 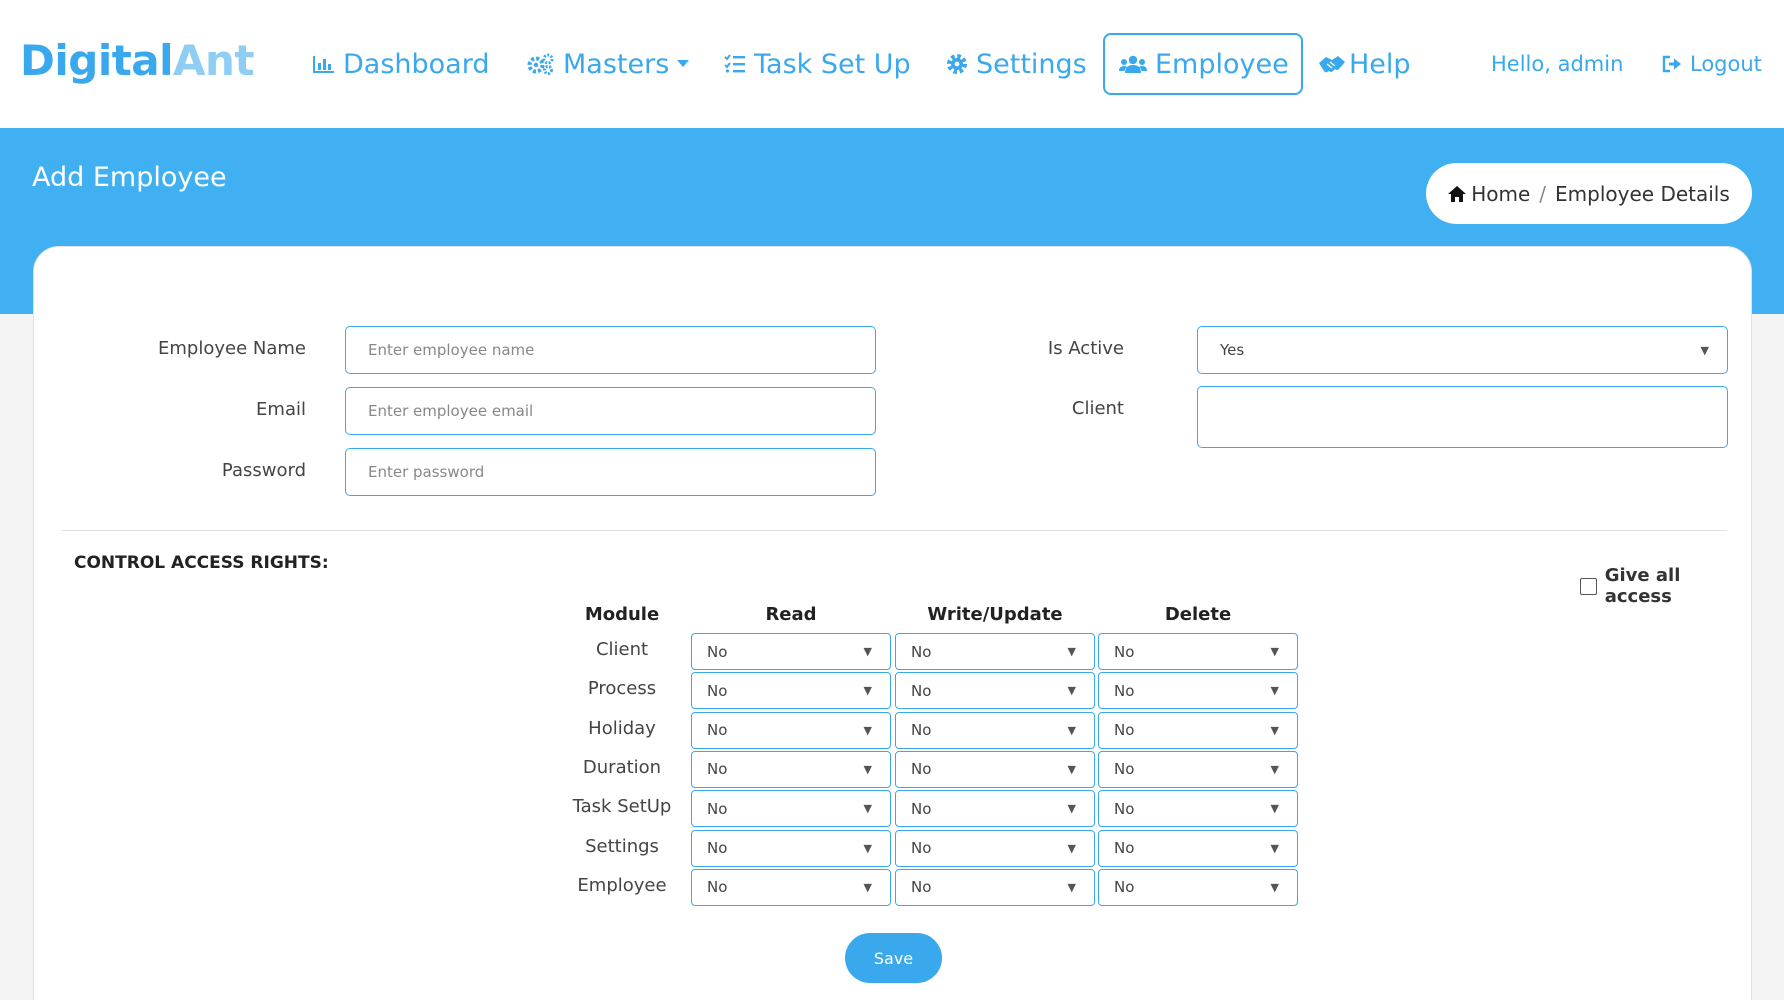 I want to click on is-active-label: Is Active, so click(x=1085, y=348).